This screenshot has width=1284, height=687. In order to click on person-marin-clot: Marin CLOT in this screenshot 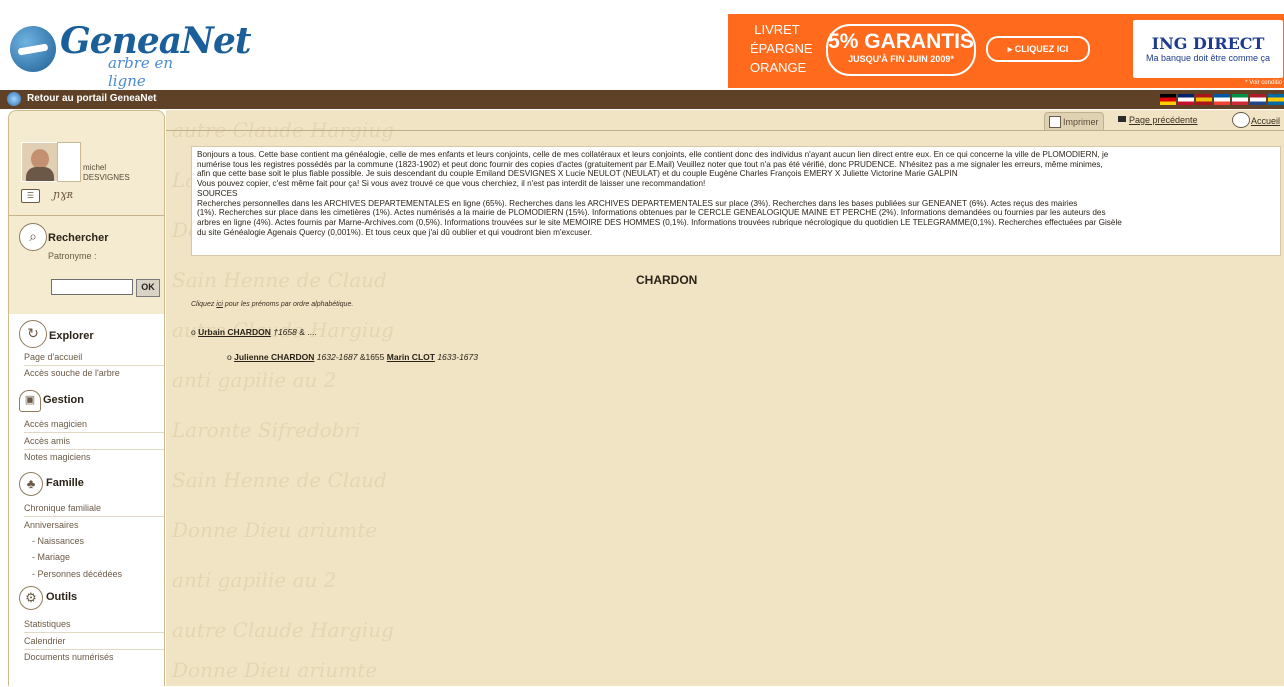, I will do `click(411, 357)`.